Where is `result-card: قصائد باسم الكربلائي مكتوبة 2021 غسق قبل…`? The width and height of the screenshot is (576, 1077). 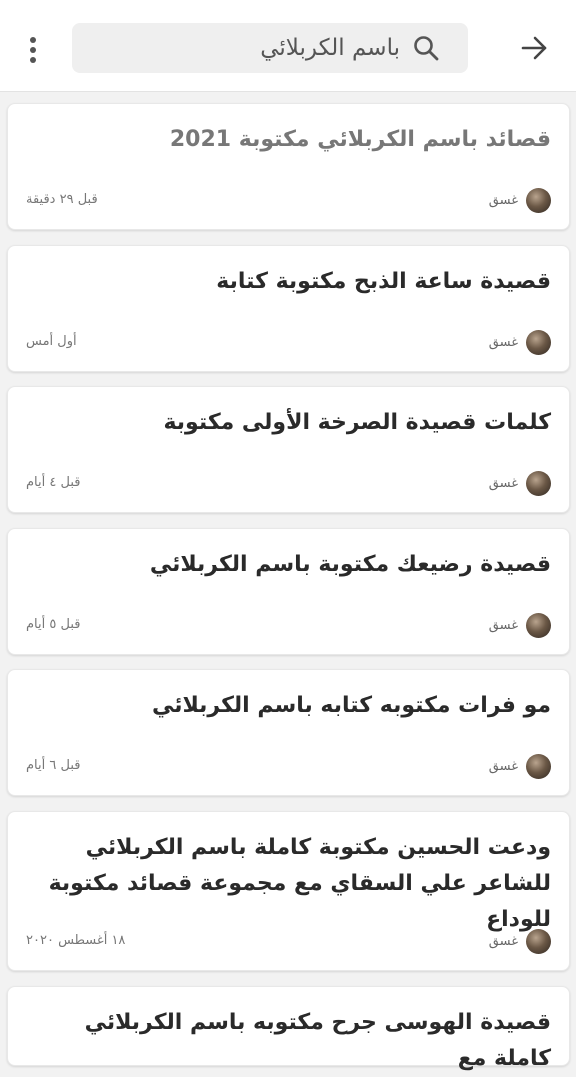
result-card: قصائد باسم الكربلائي مكتوبة 2021 غسق قبل… is located at coordinates (288, 166).